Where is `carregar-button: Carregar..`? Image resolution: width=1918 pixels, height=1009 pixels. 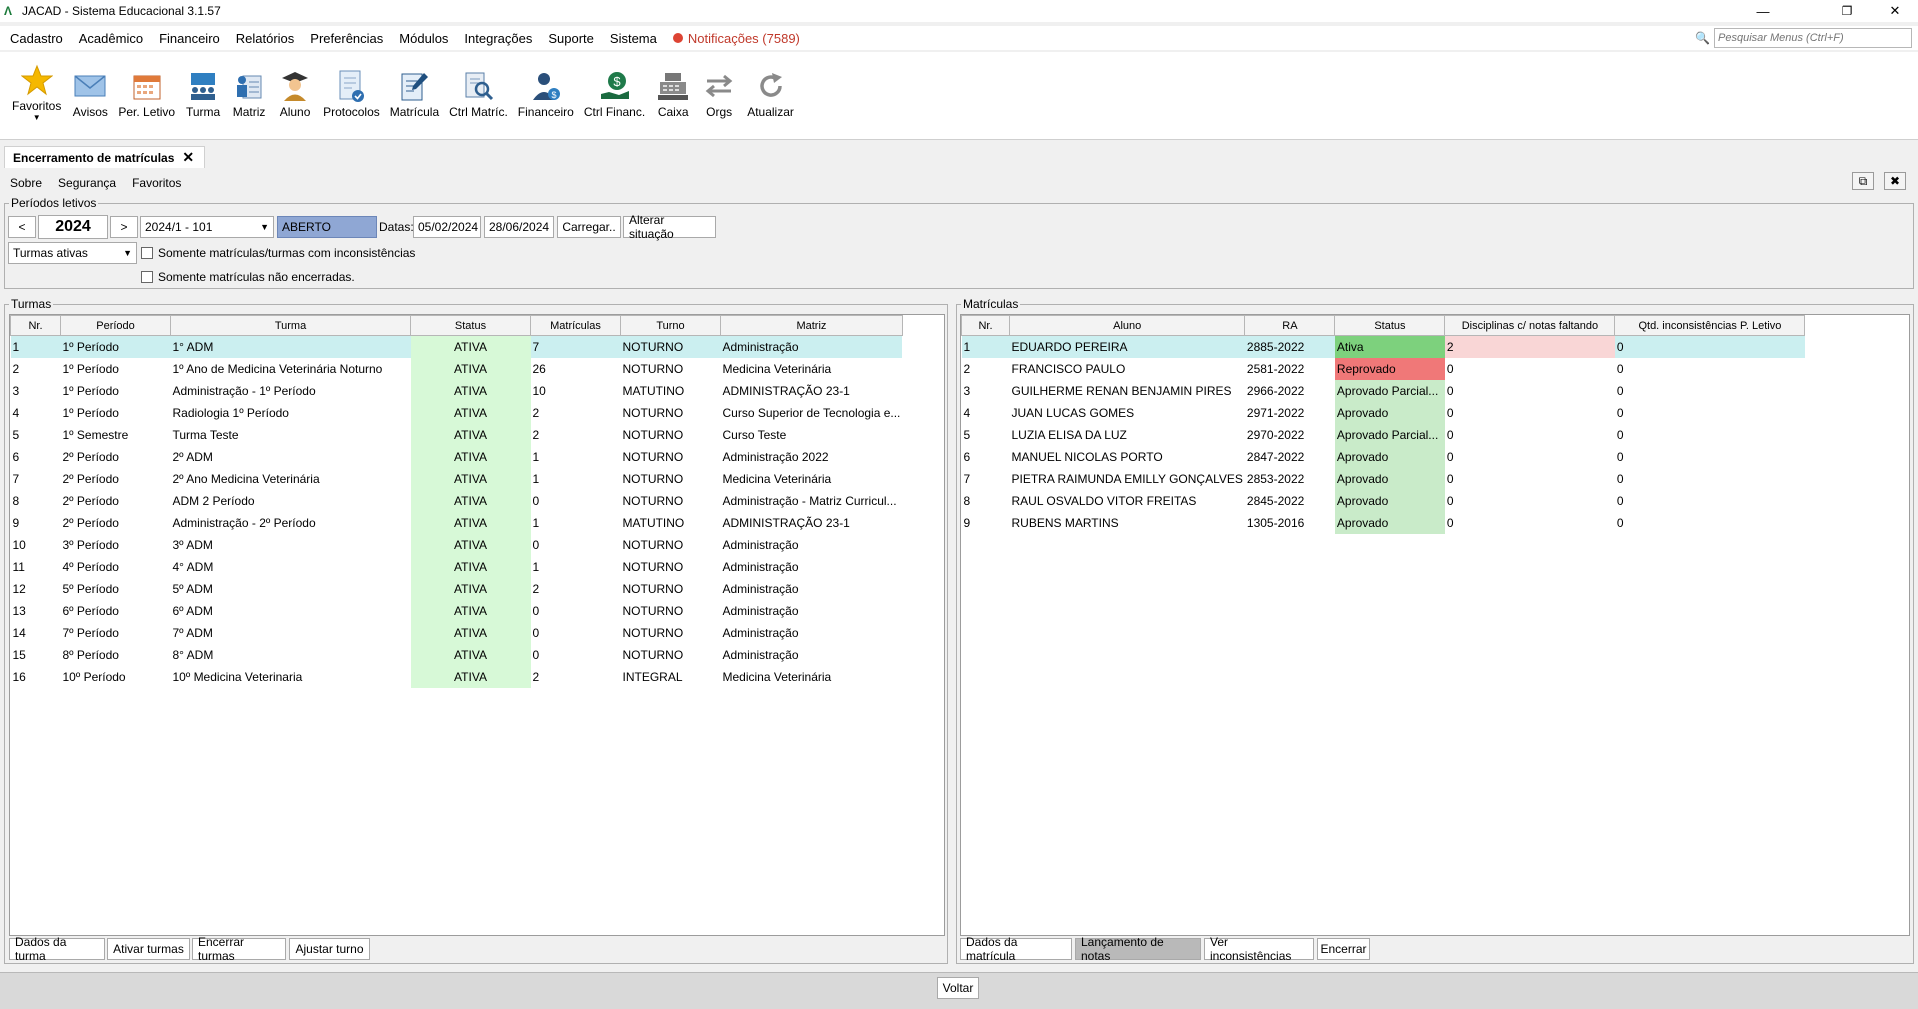 carregar-button: Carregar.. is located at coordinates (589, 227).